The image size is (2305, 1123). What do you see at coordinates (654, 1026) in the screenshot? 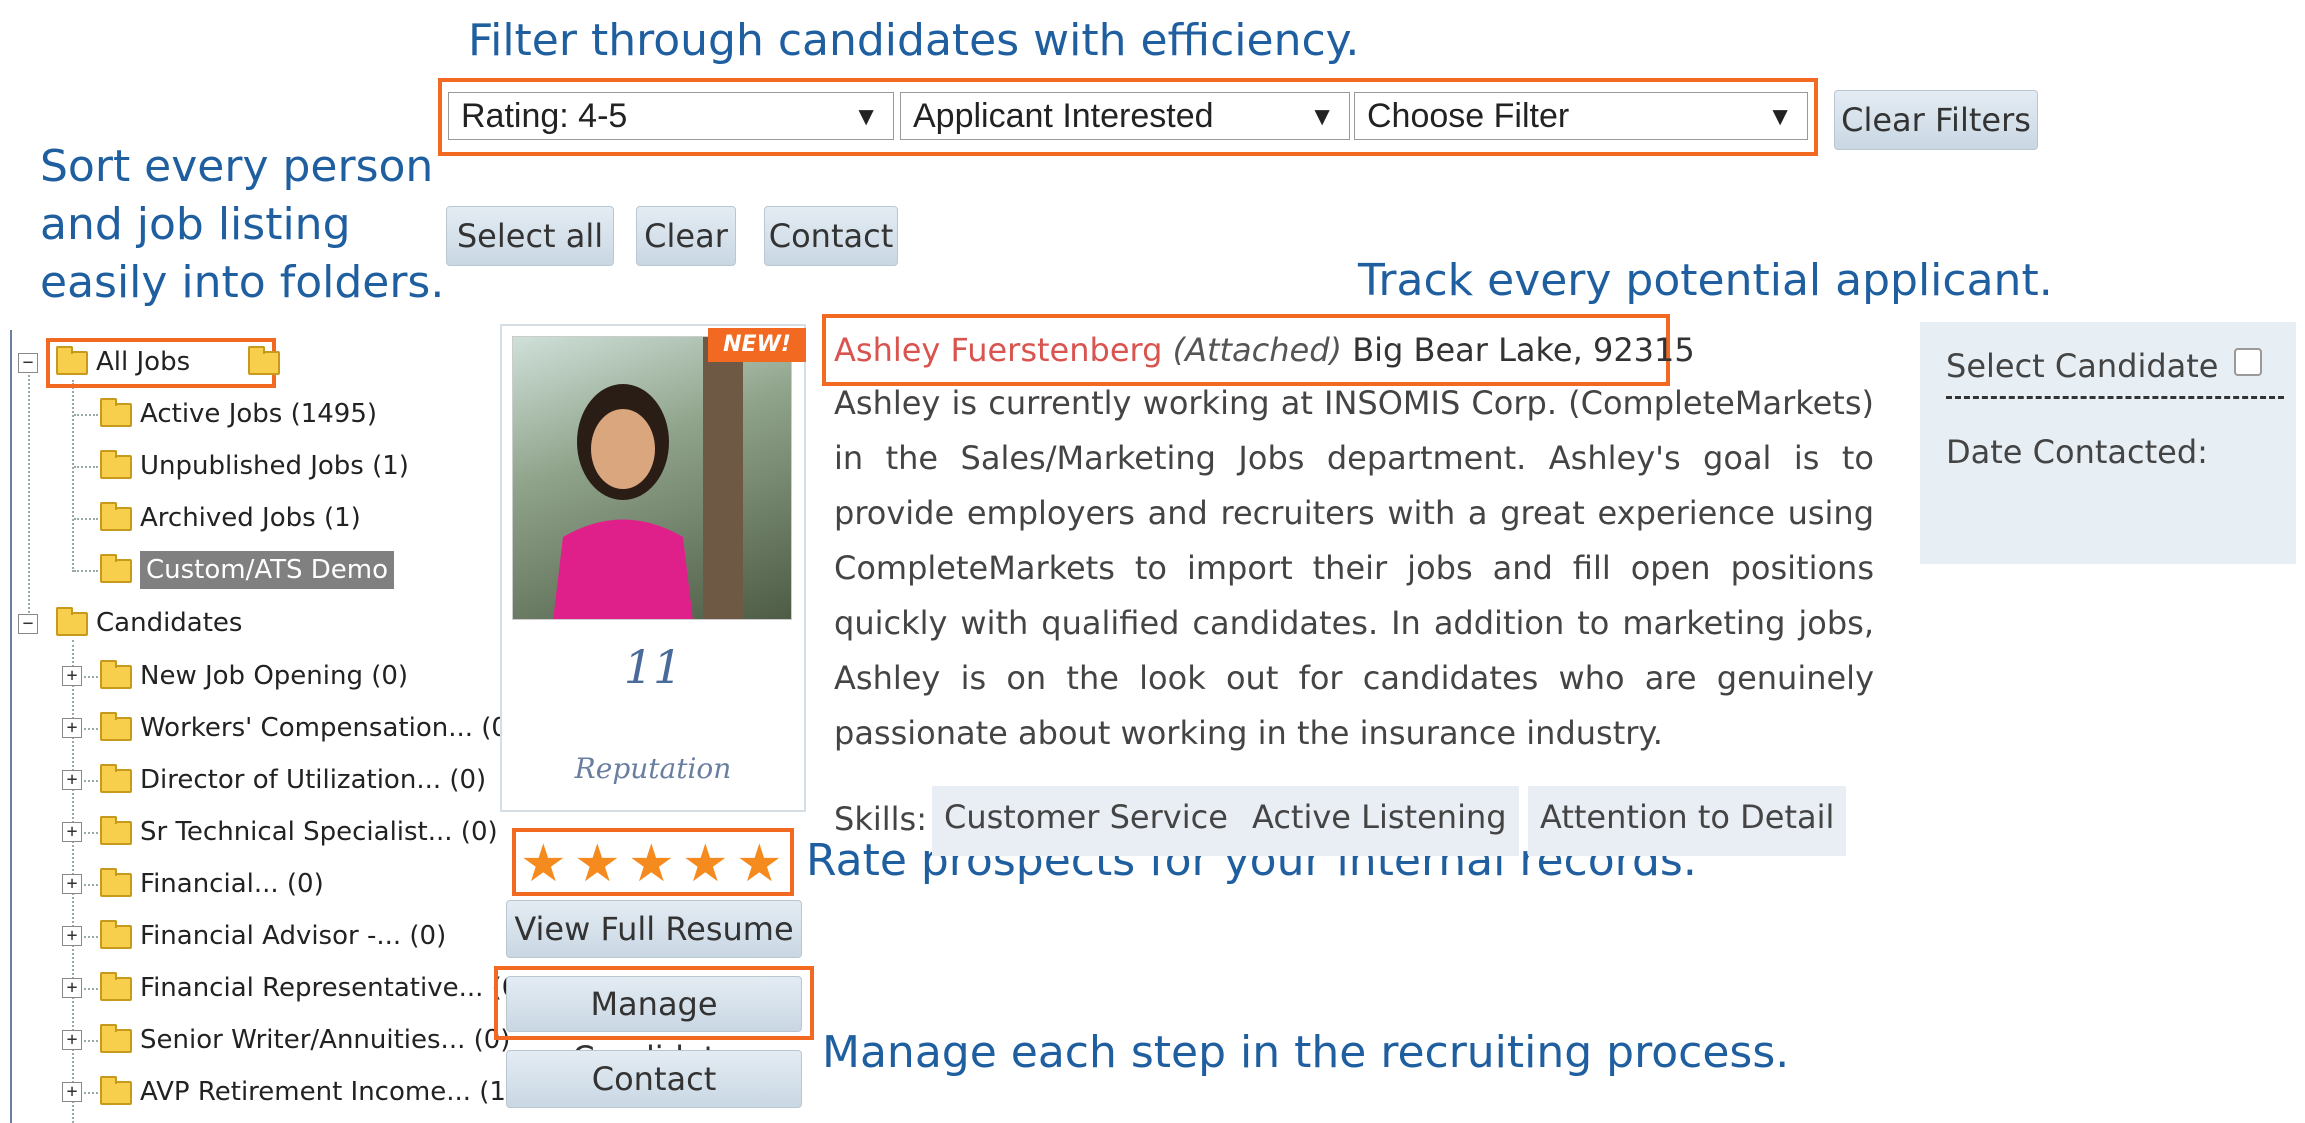
I see `manage-candidate-button: Manage Candidate` at bounding box center [654, 1026].